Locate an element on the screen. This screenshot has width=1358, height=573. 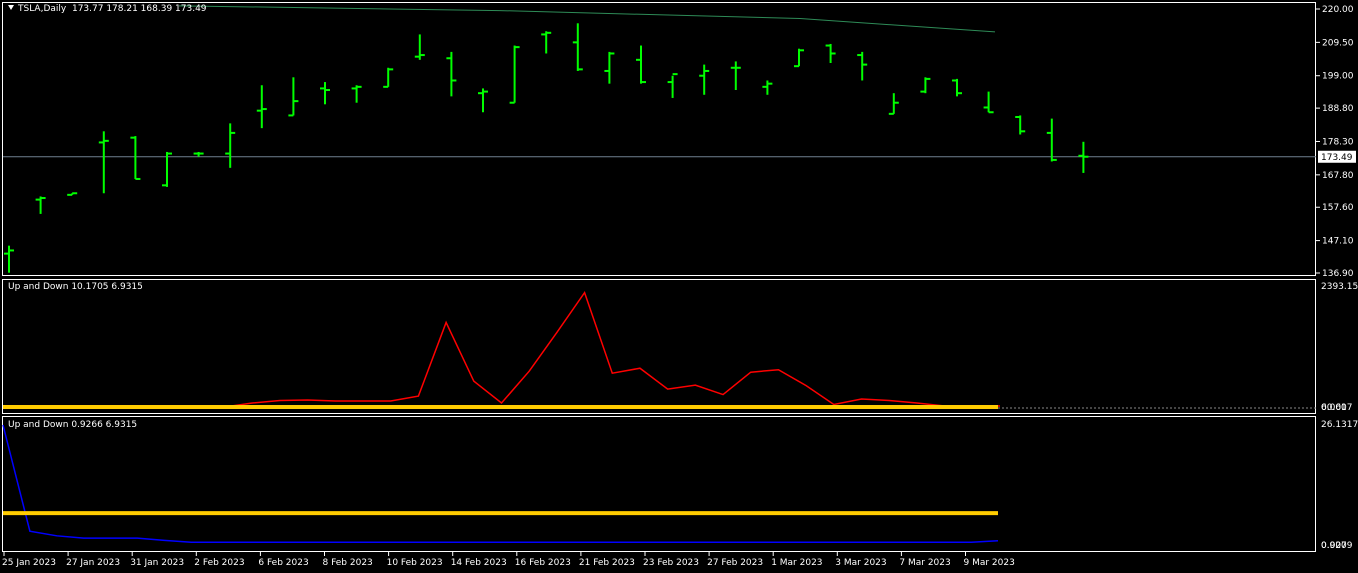
x-tick-label: 14 Feb 2023 is located at coordinates (479, 563).